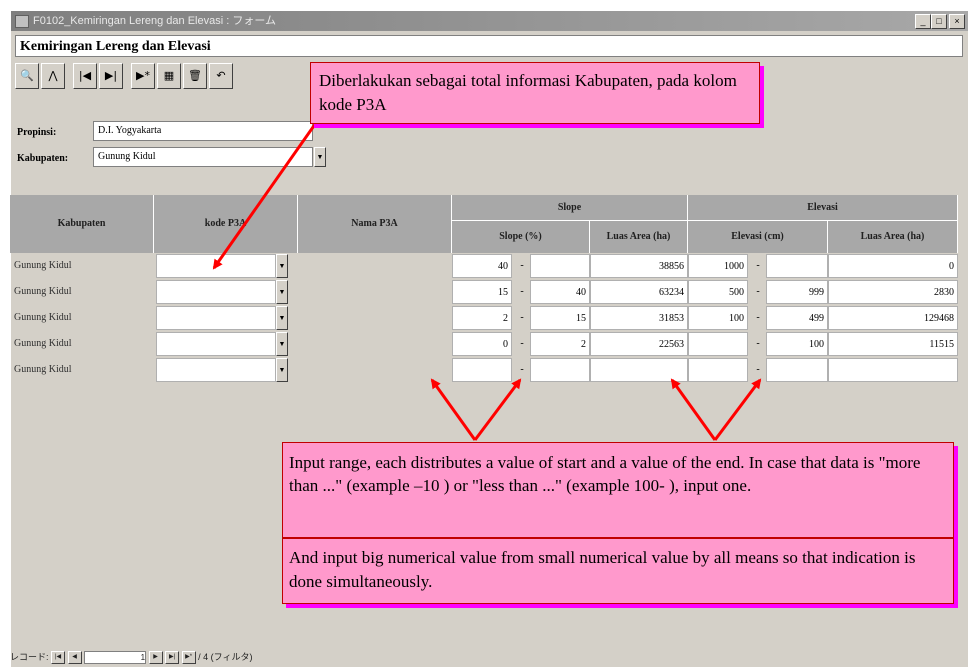 This screenshot has width=968, height=667. I want to click on current-record-field: 1, so click(115, 658).